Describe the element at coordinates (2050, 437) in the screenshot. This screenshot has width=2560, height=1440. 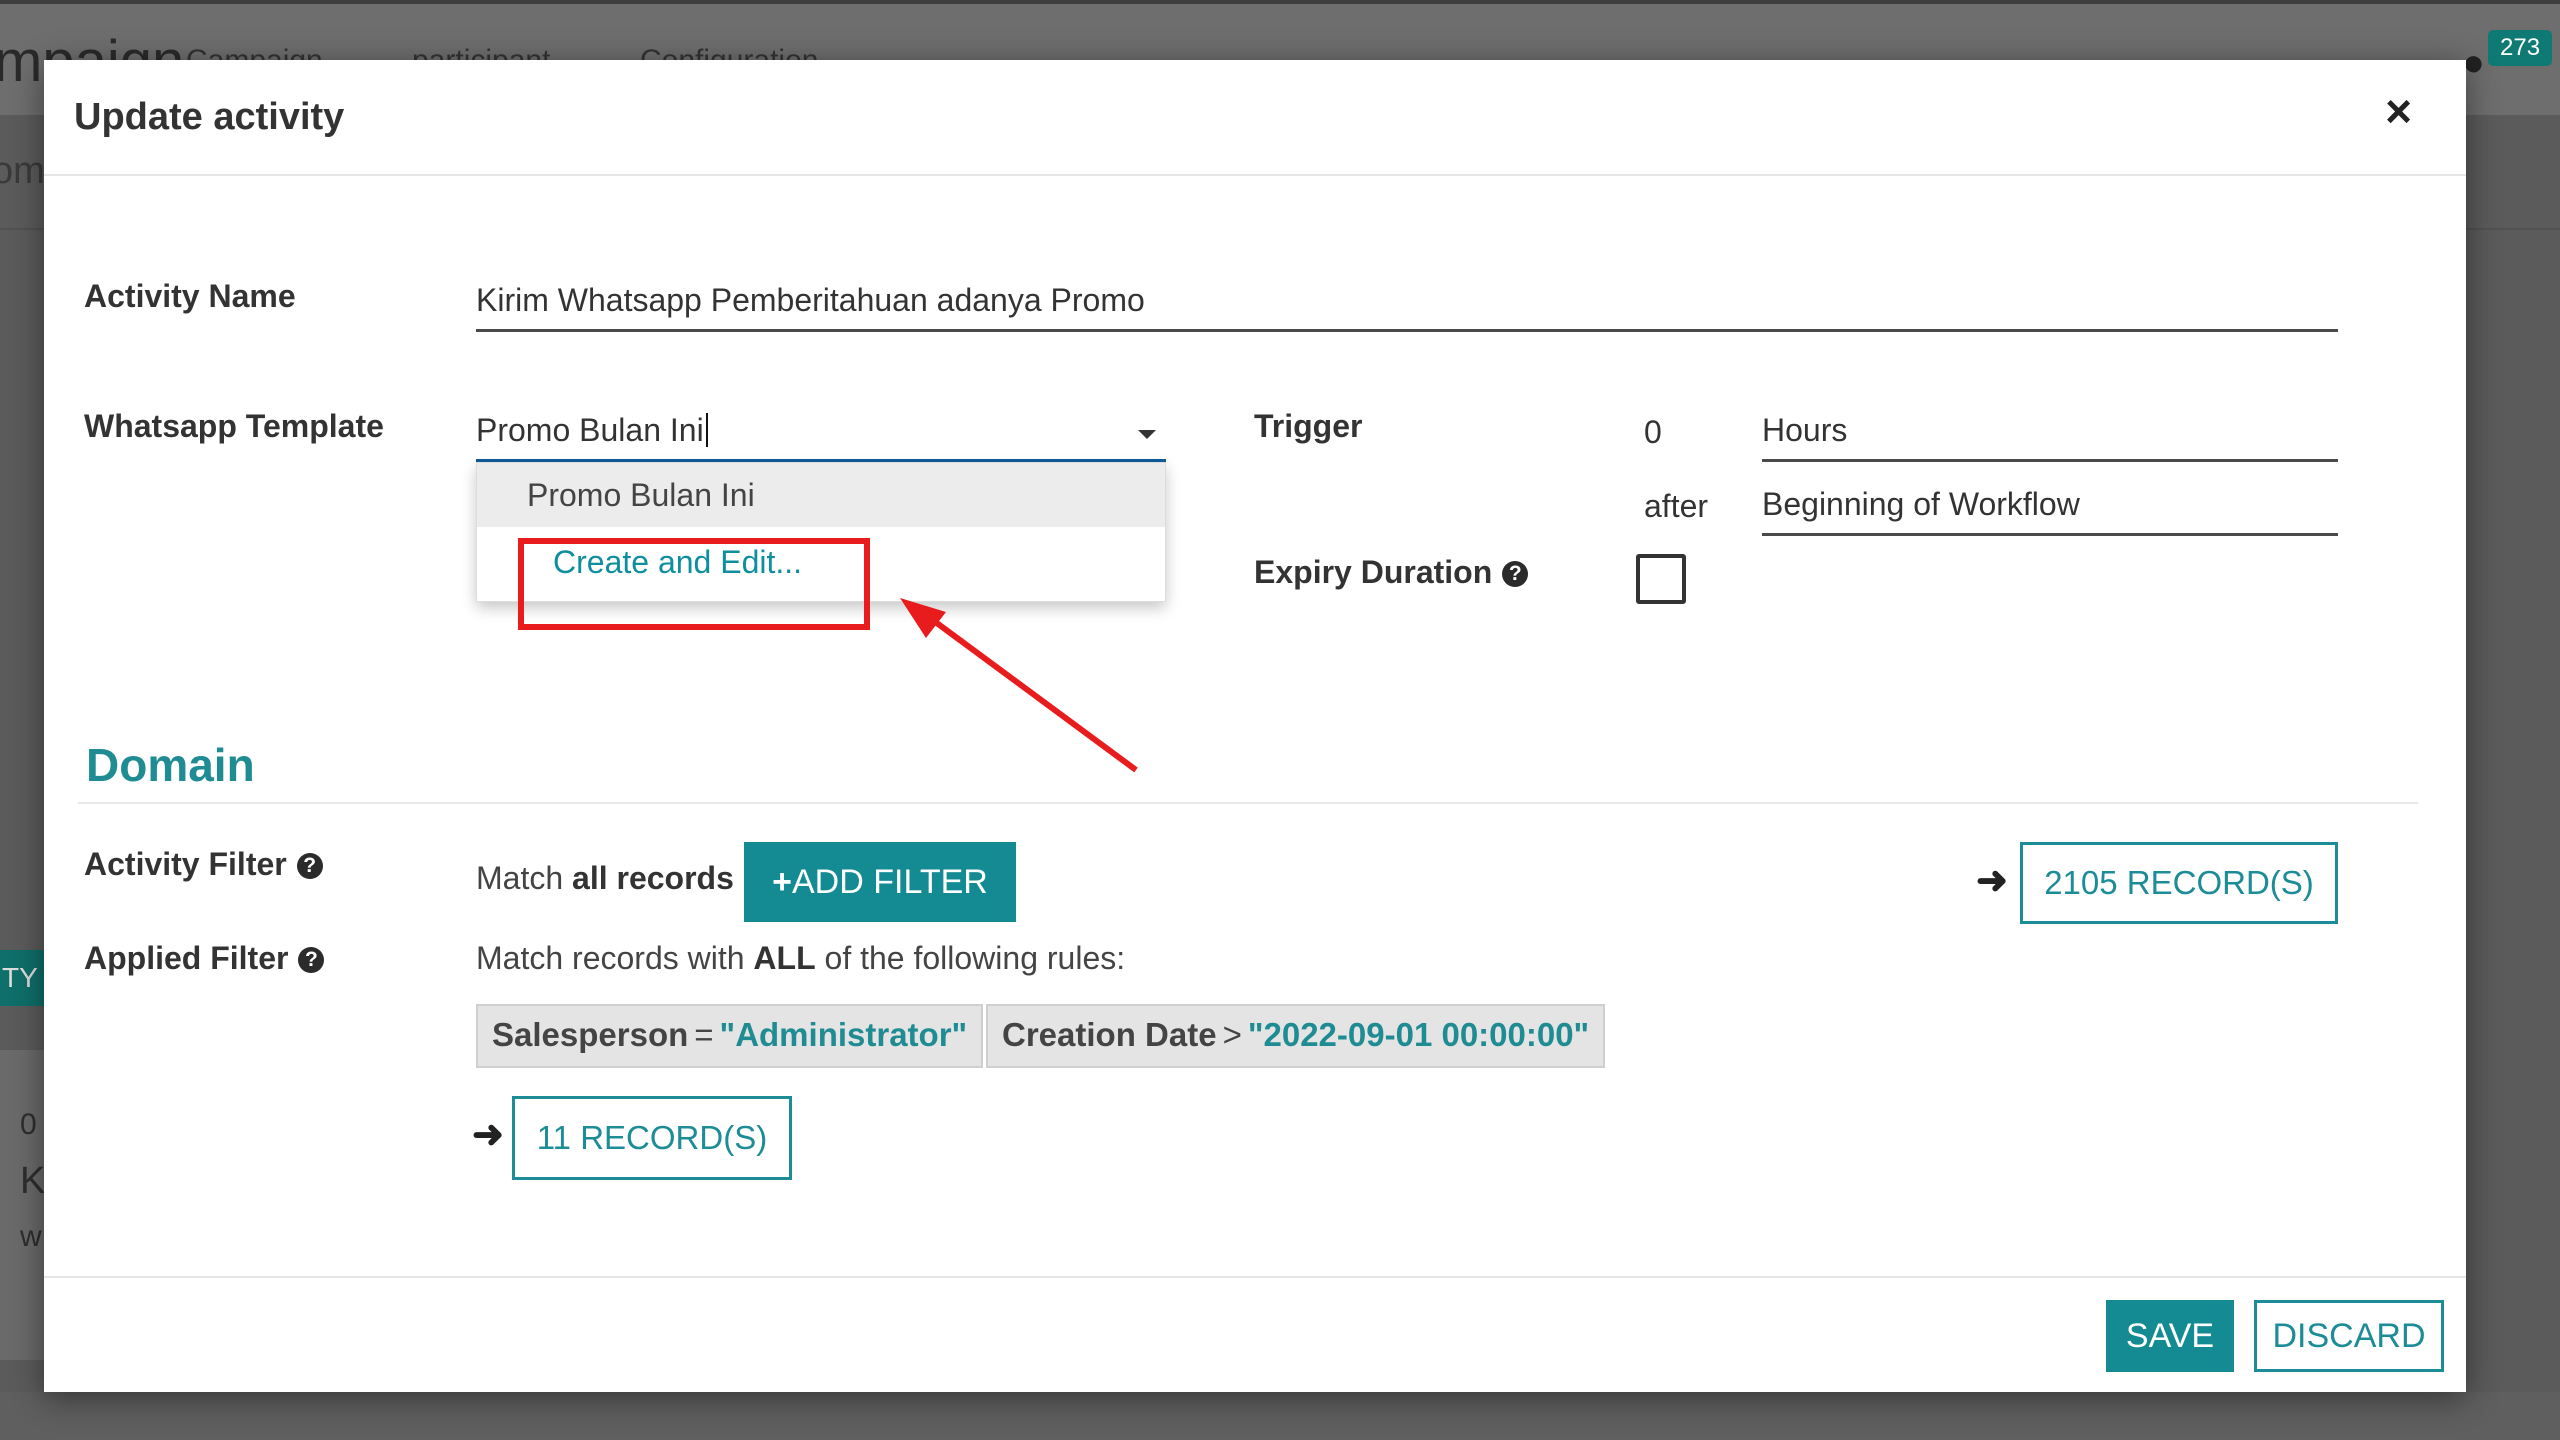
I see `trigger-interval-unit-select: Hours` at that location.